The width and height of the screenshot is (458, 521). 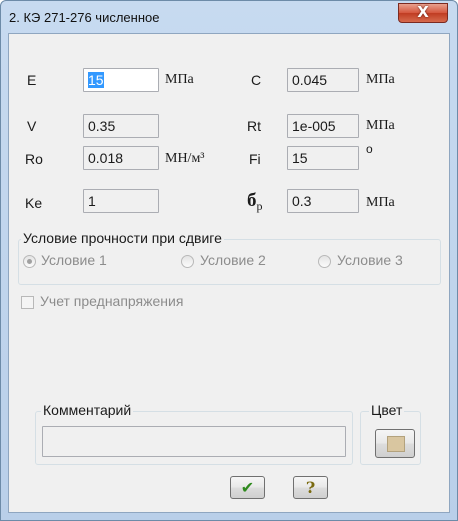 What do you see at coordinates (380, 79) in the screenshot?
I see `unit-c: МПа` at bounding box center [380, 79].